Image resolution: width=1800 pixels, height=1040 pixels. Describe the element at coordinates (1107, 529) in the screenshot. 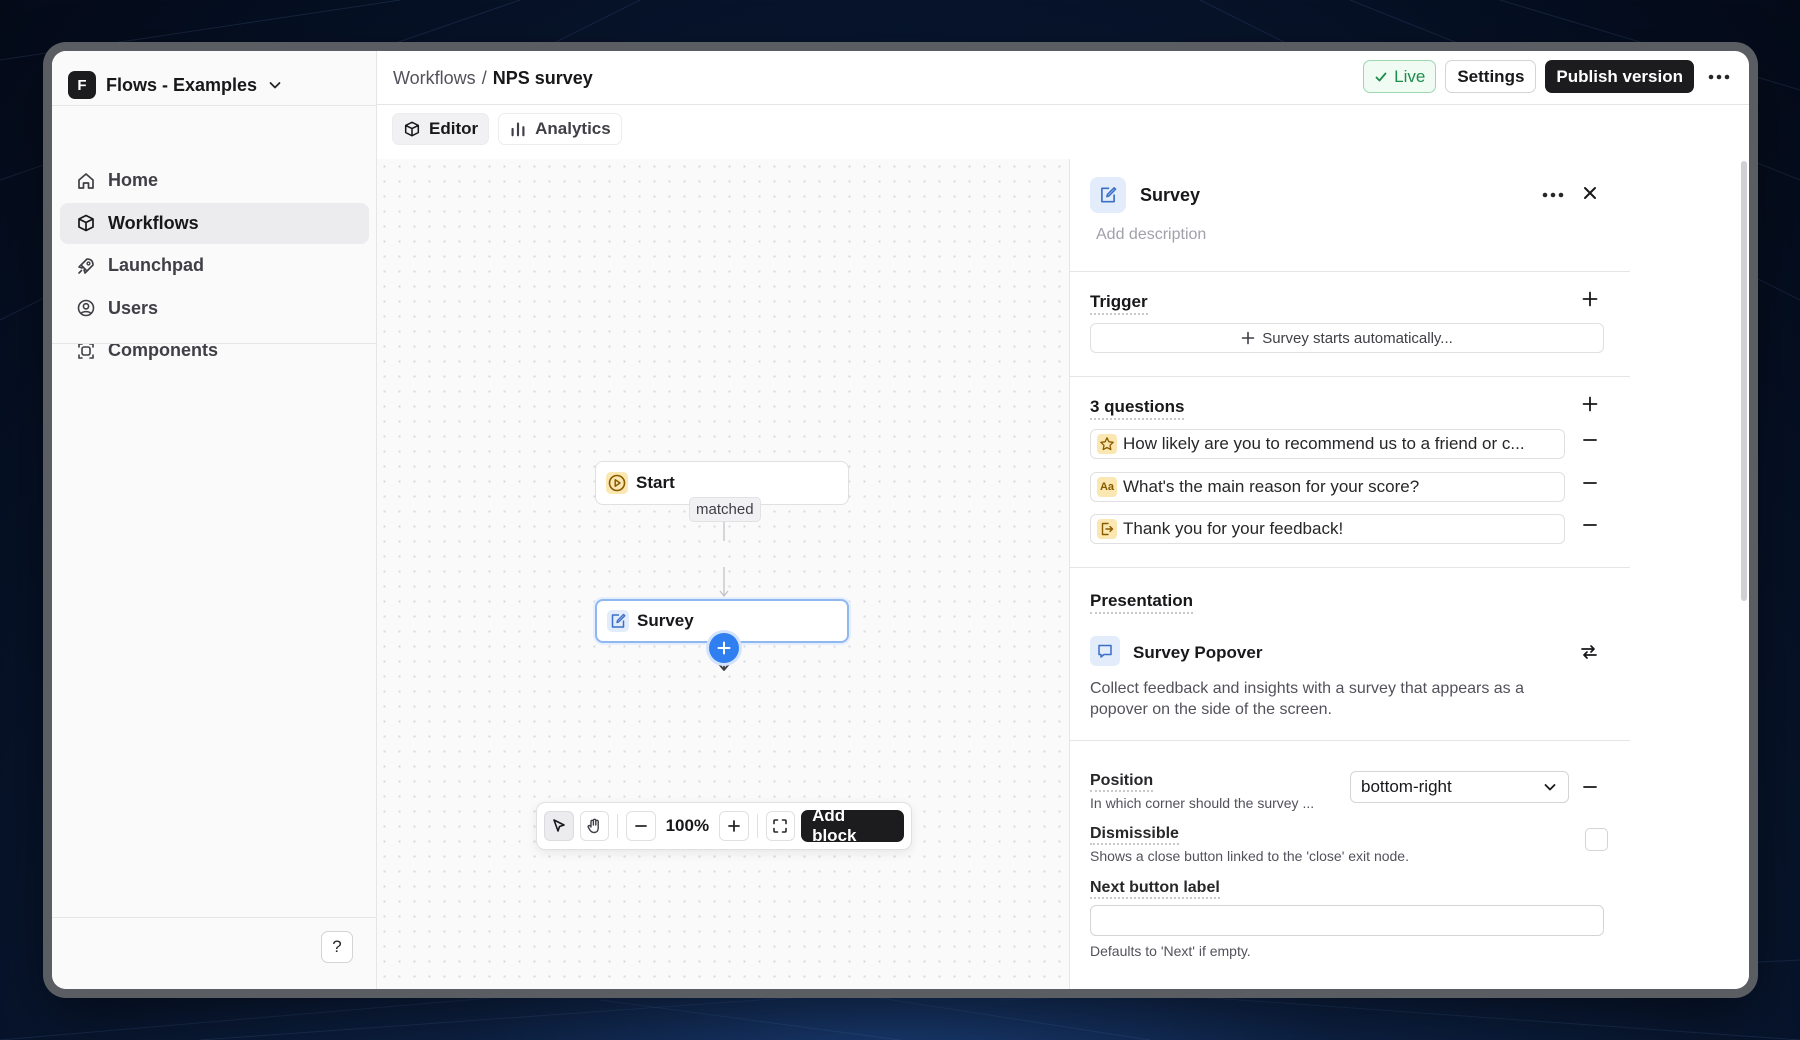

I see `exit-icon` at that location.